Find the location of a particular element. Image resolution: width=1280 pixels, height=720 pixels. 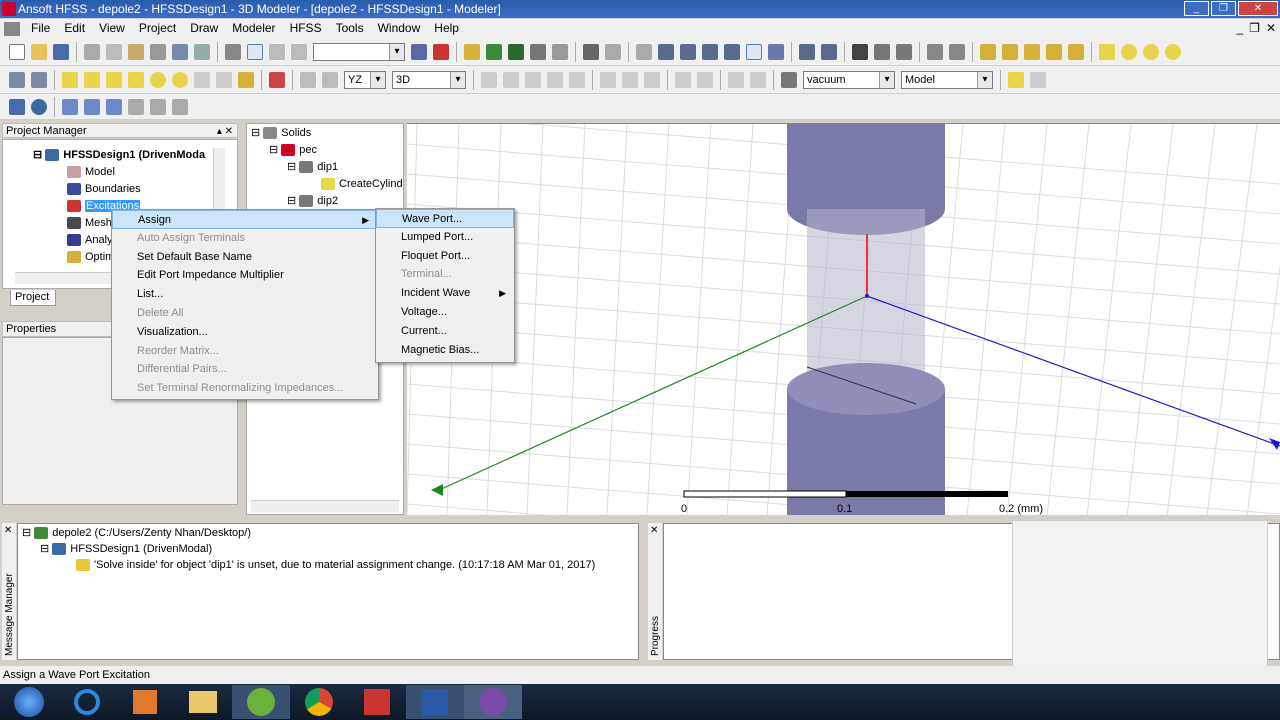

zoom-in-icon is located at coordinates (807, 51).